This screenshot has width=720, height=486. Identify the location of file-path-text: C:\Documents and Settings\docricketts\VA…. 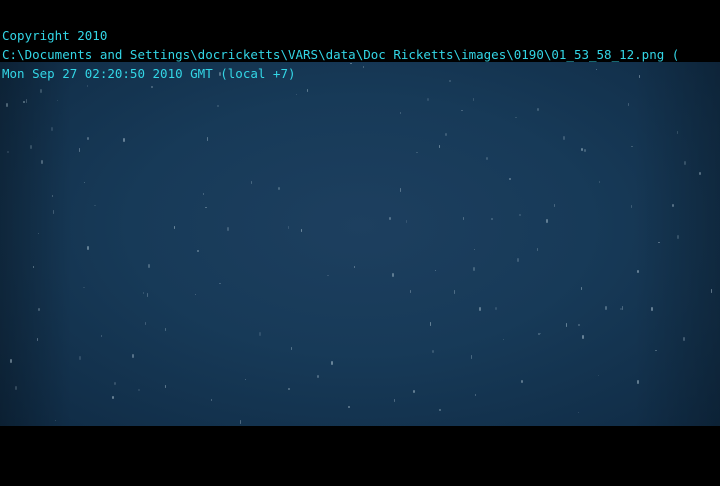
(341, 54).